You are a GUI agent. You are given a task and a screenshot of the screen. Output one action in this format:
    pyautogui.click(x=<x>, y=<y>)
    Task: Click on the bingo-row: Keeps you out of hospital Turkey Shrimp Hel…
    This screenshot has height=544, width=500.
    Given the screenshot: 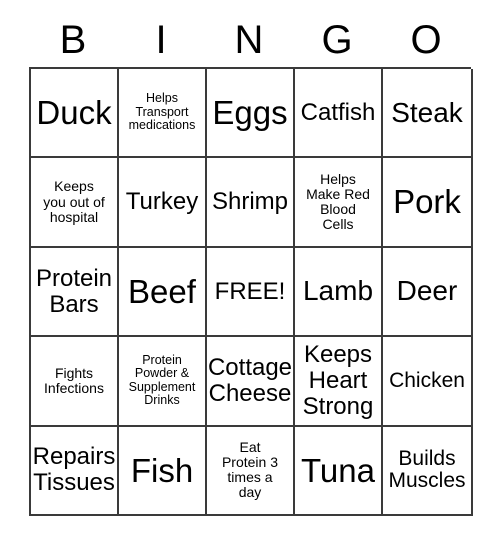 What is the action you would take?
    pyautogui.click(x=252, y=203)
    